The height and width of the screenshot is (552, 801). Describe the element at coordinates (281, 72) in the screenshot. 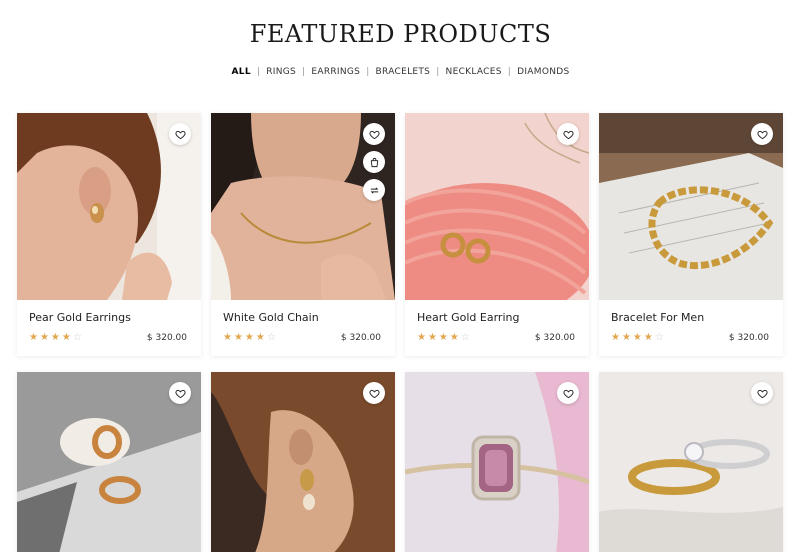

I see `filter-rings: RINGS` at that location.